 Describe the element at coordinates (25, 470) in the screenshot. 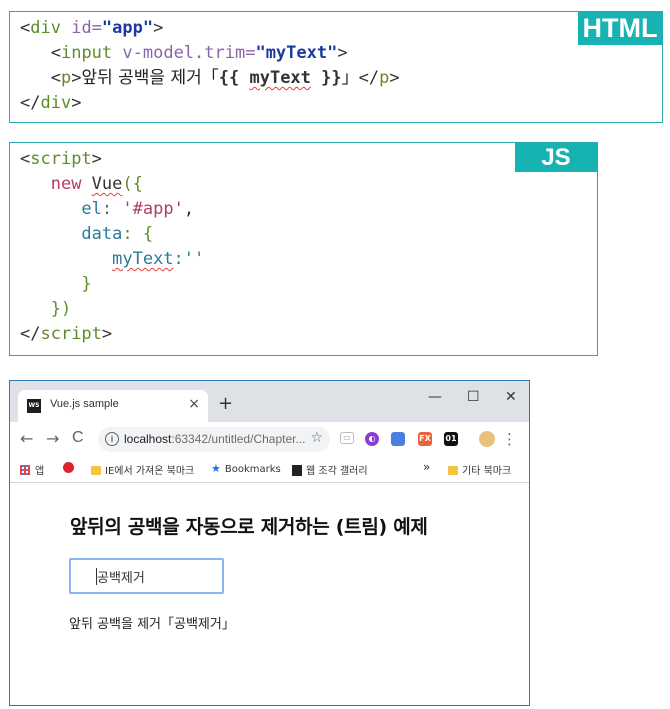

I see `apps-grid-icon` at that location.